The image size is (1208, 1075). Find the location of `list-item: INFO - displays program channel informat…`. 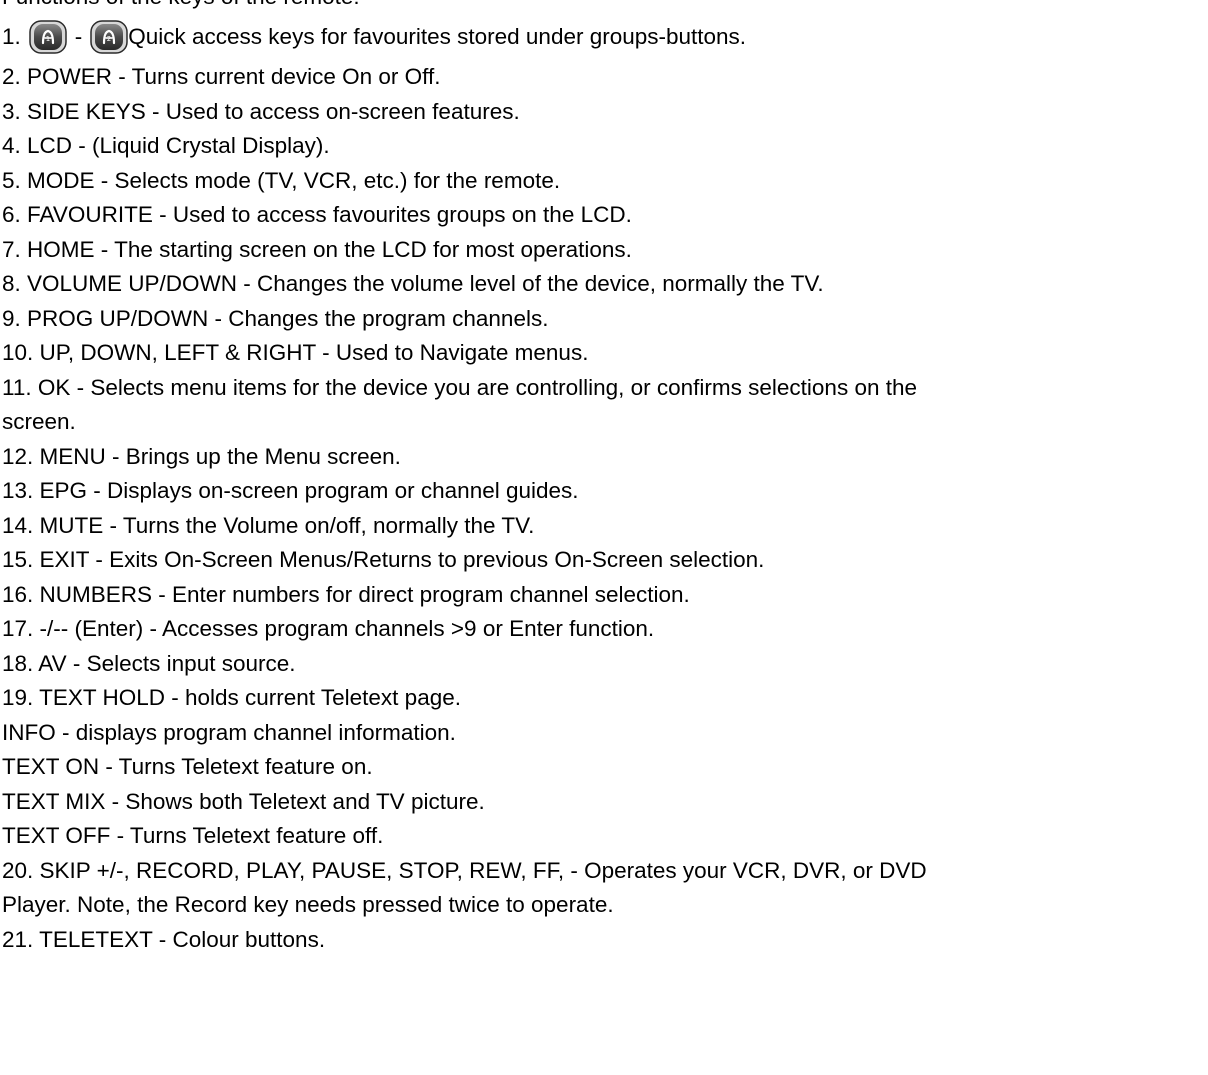

list-item: INFO - displays program channel informat… is located at coordinates (229, 732).